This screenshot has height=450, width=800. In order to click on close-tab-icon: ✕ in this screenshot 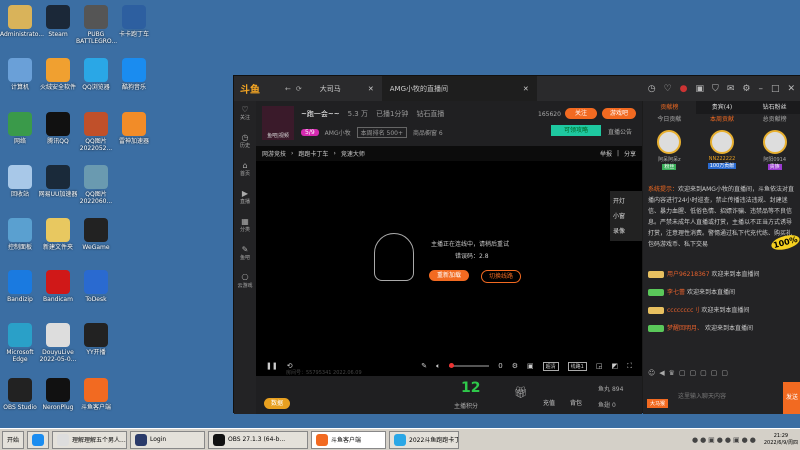, I will do `click(526, 89)`.